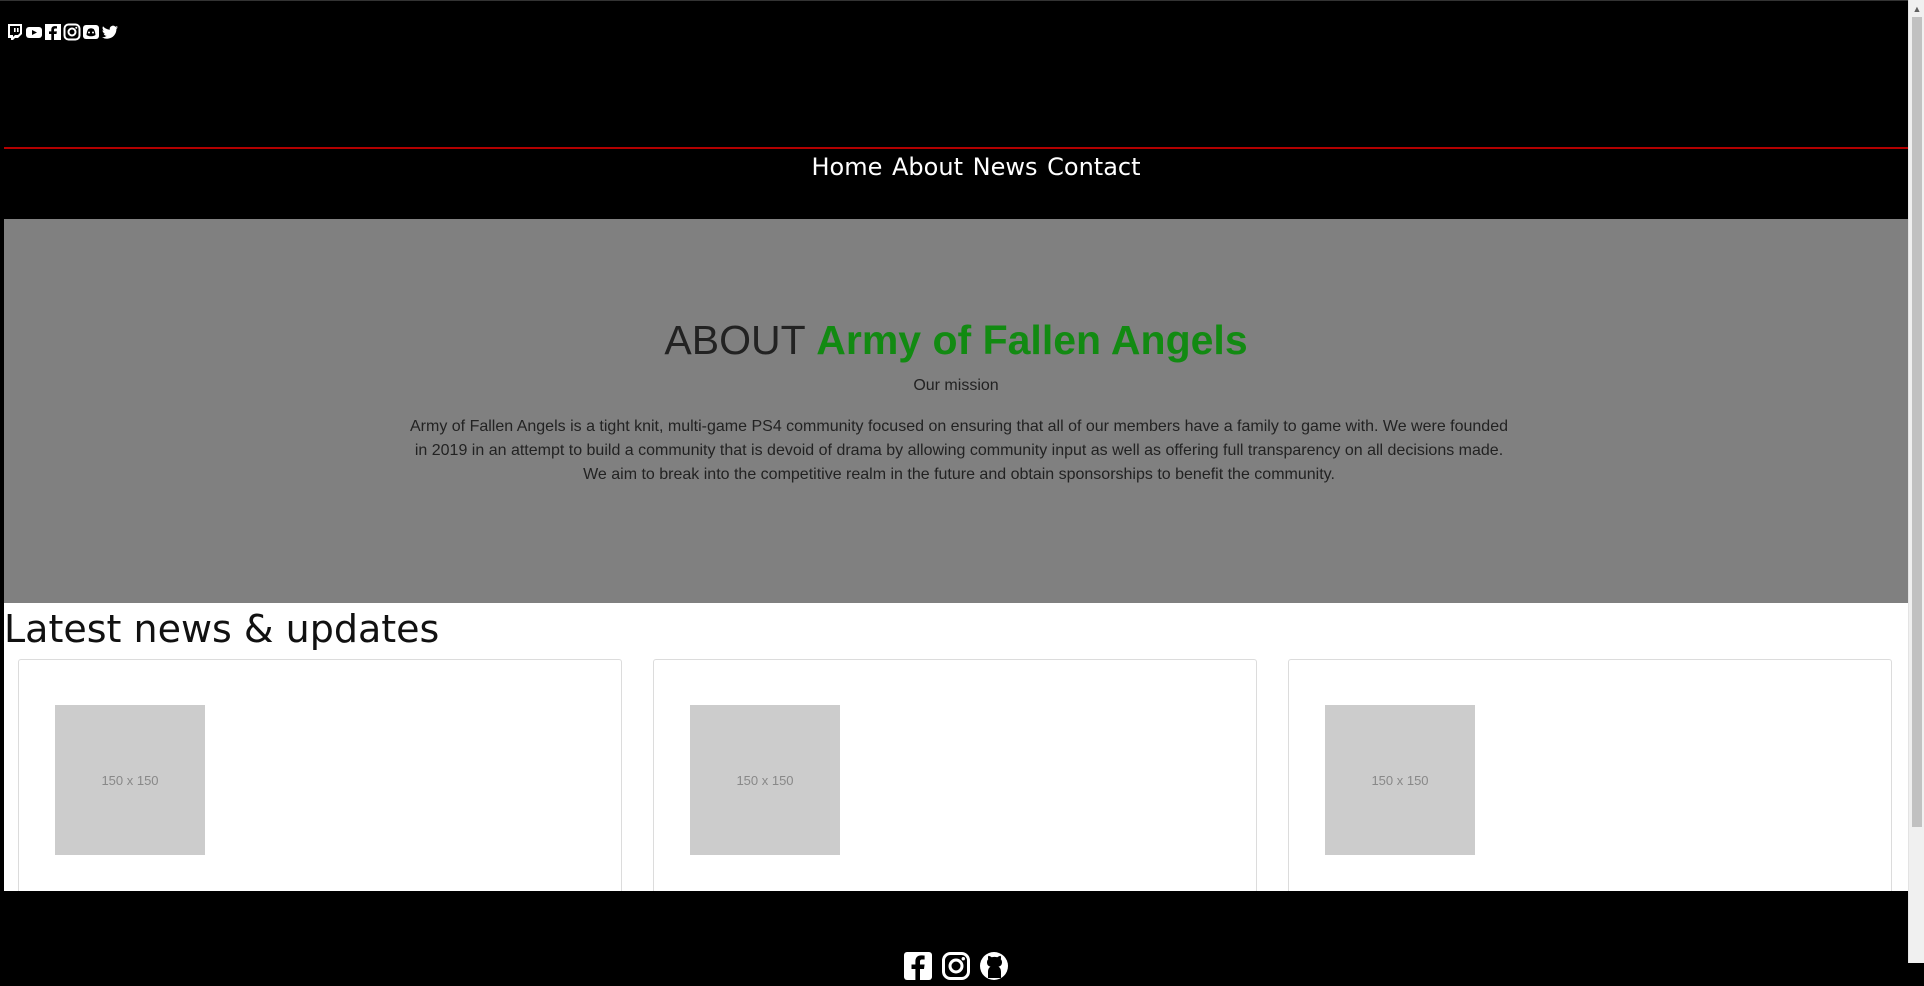 Image resolution: width=1924 pixels, height=986 pixels. Describe the element at coordinates (927, 167) in the screenshot. I see `nav-about-link: About` at that location.